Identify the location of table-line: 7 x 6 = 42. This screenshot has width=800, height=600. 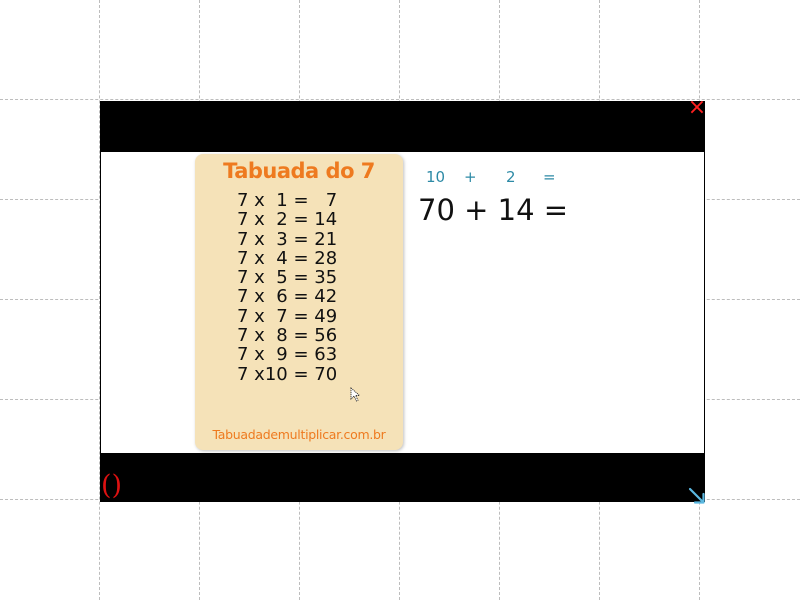
(287, 297).